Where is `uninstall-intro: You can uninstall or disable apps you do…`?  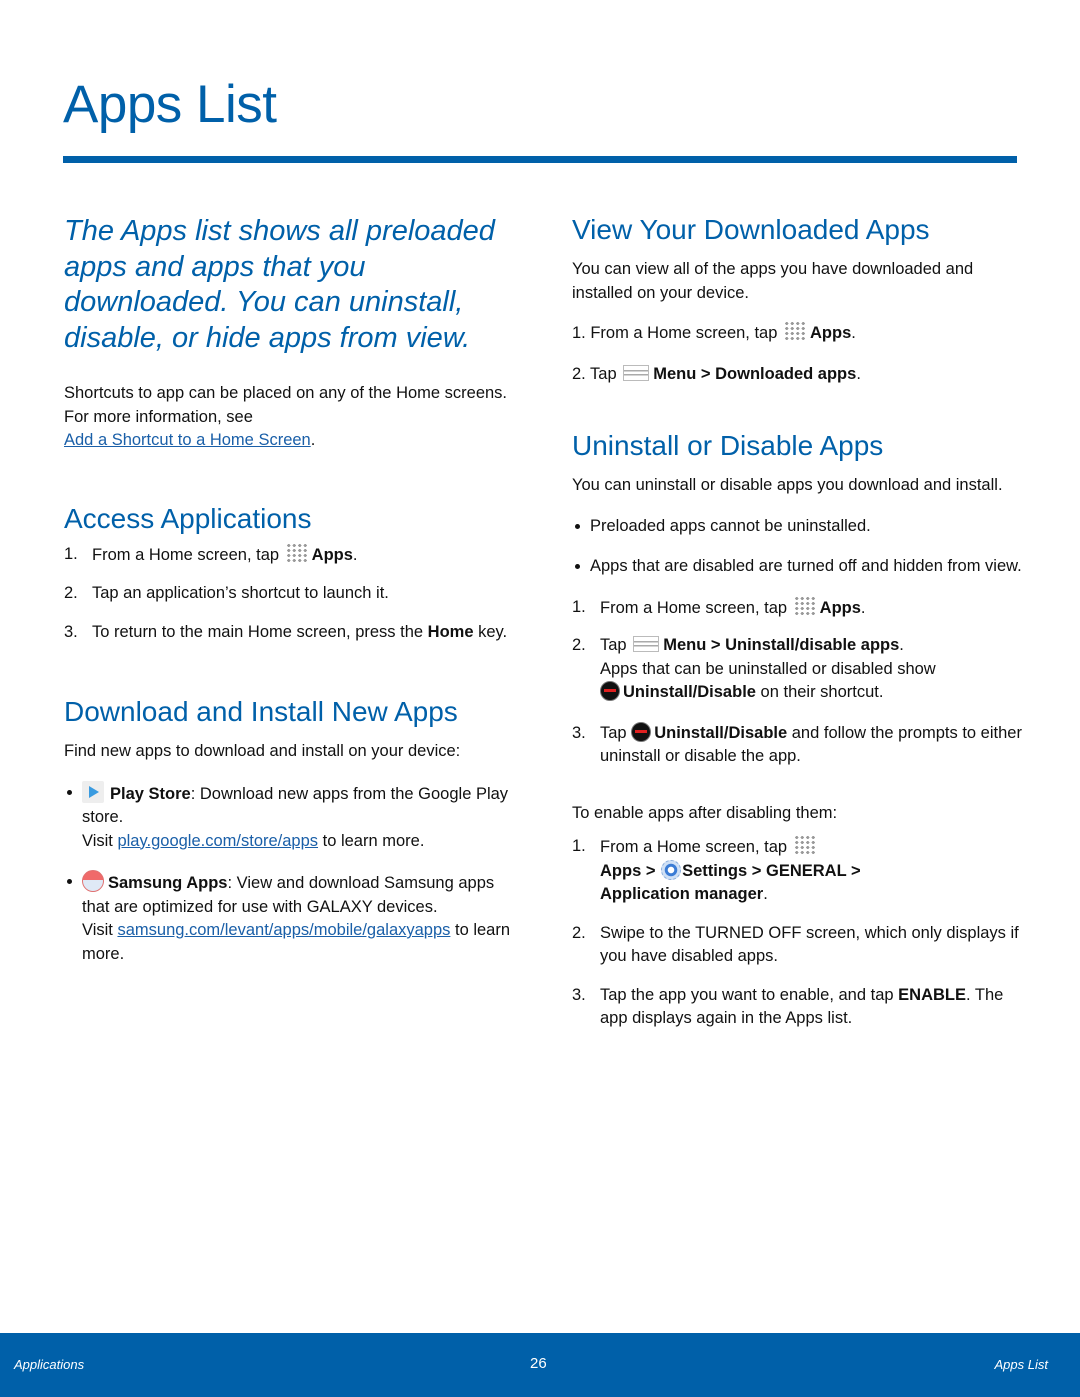
uninstall-intro: You can uninstall or disable apps you do… is located at coordinates (787, 485).